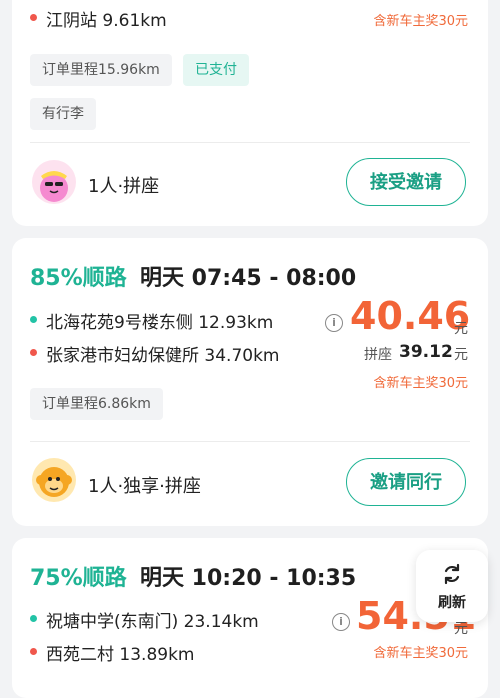 The width and height of the screenshot is (500, 698). What do you see at coordinates (106, 21) in the screenshot?
I see `destination-address: 江阴站 9.61km` at bounding box center [106, 21].